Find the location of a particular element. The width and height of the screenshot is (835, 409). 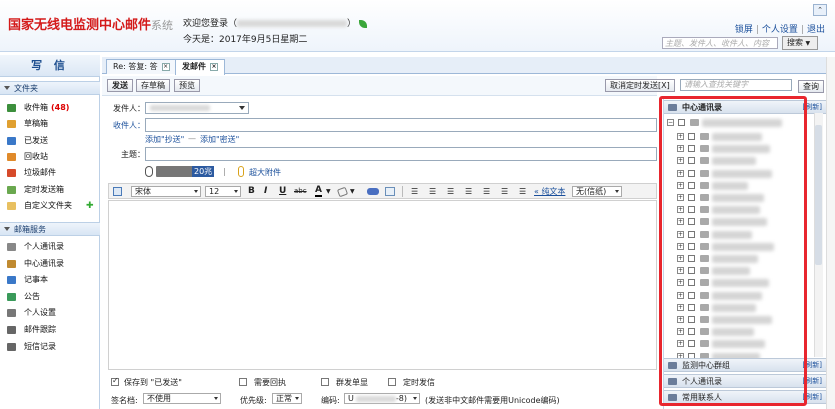

sidebar-folder-drafts: 草稿箱 is located at coordinates (50, 124).